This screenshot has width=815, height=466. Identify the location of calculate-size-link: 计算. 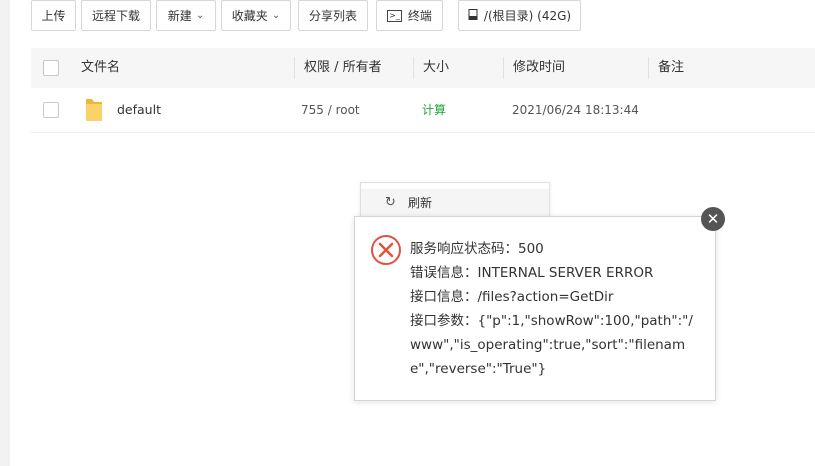
(434, 110).